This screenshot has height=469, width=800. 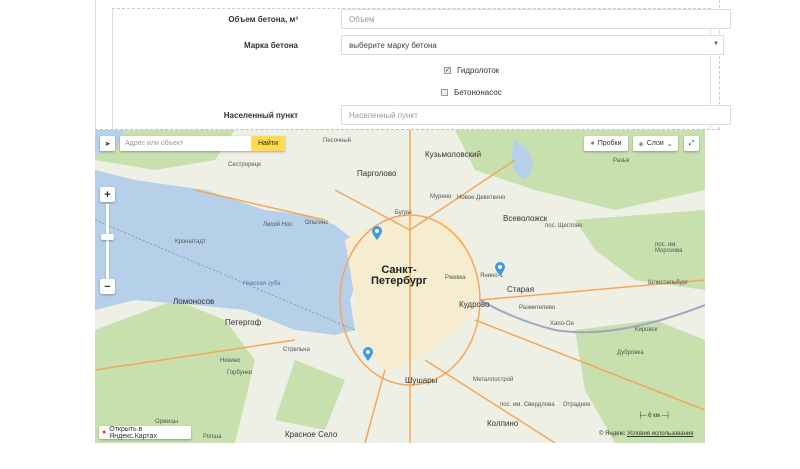 What do you see at coordinates (296, 350) in the screenshot?
I see `map-label: Стрельна` at bounding box center [296, 350].